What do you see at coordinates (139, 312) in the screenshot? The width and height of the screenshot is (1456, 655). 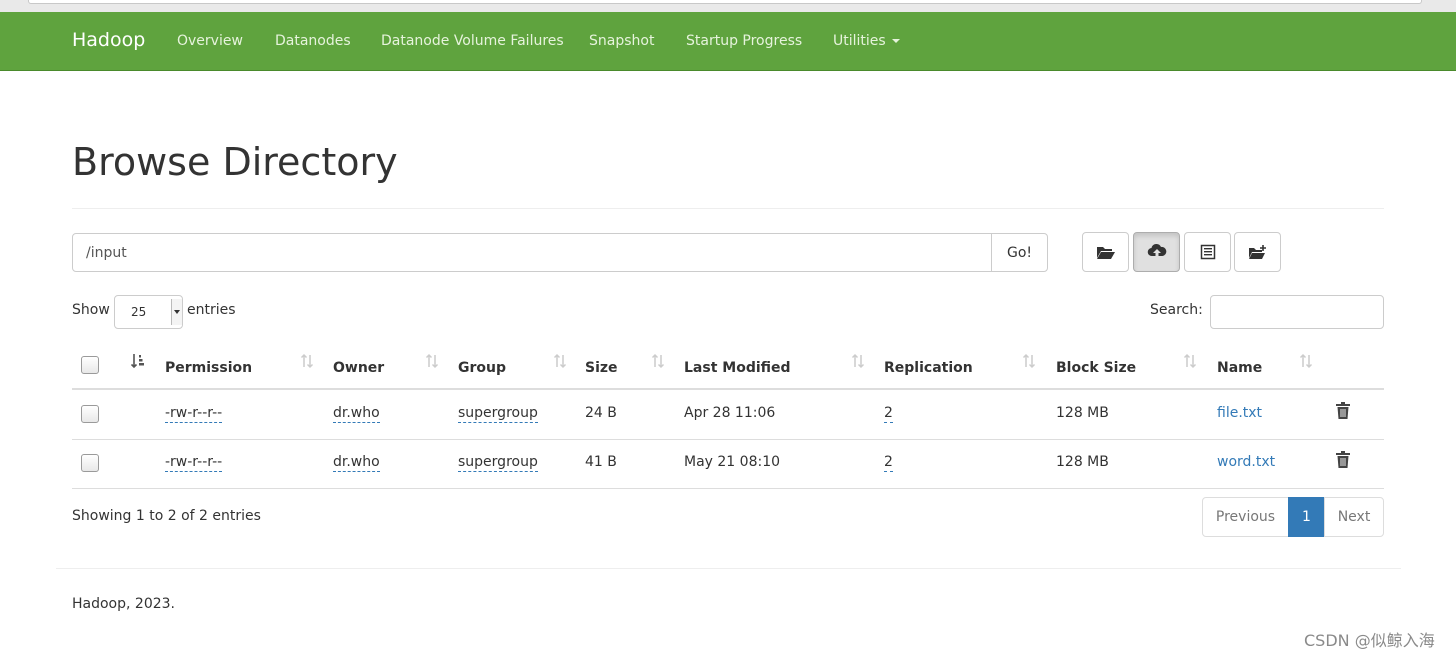 I see `page-length-value: 25` at bounding box center [139, 312].